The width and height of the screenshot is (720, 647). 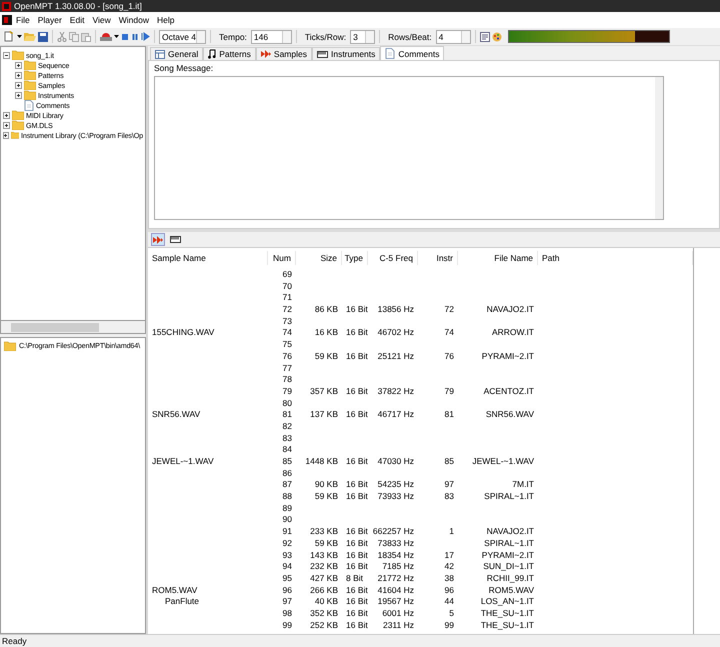 What do you see at coordinates (77, 20) in the screenshot?
I see `menu-item: Edit` at bounding box center [77, 20].